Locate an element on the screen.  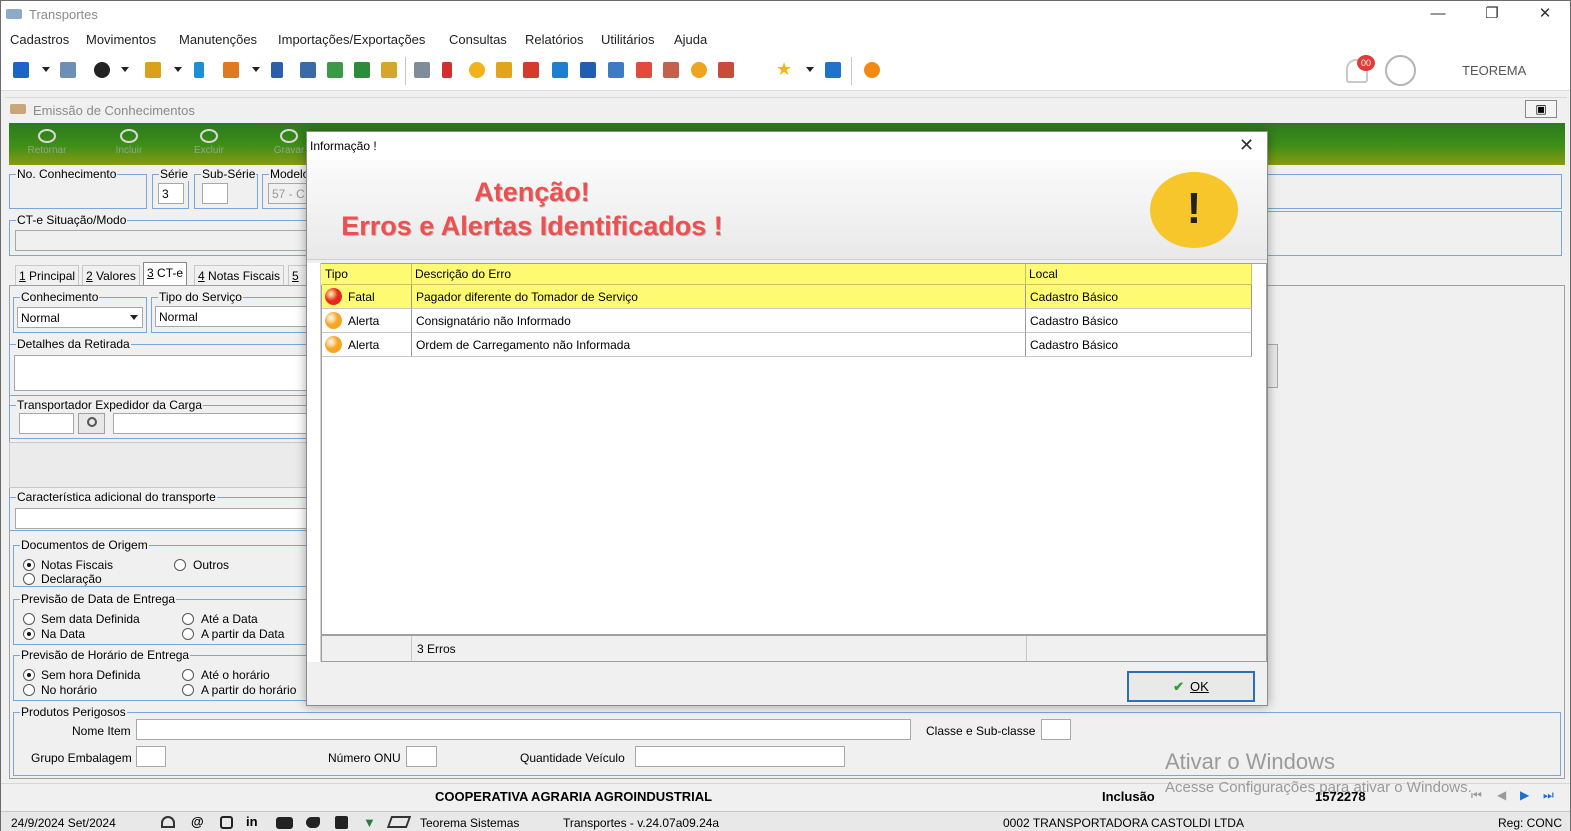
tipo-servico-label: Tipo do Serviço is located at coordinates (200, 297).